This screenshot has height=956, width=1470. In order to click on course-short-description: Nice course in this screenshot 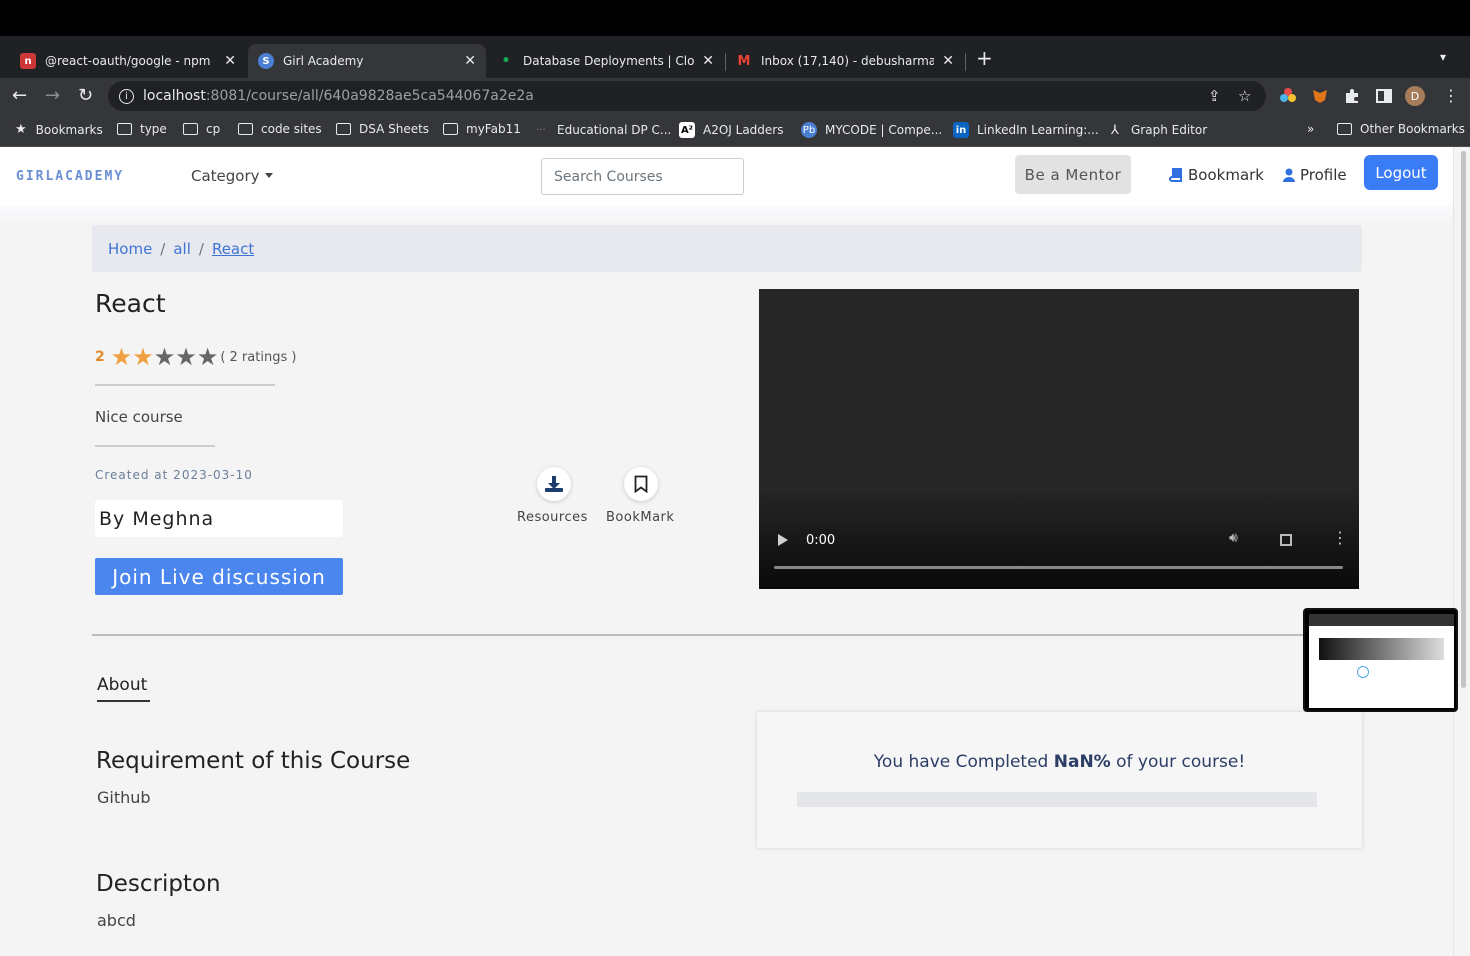, I will do `click(139, 417)`.